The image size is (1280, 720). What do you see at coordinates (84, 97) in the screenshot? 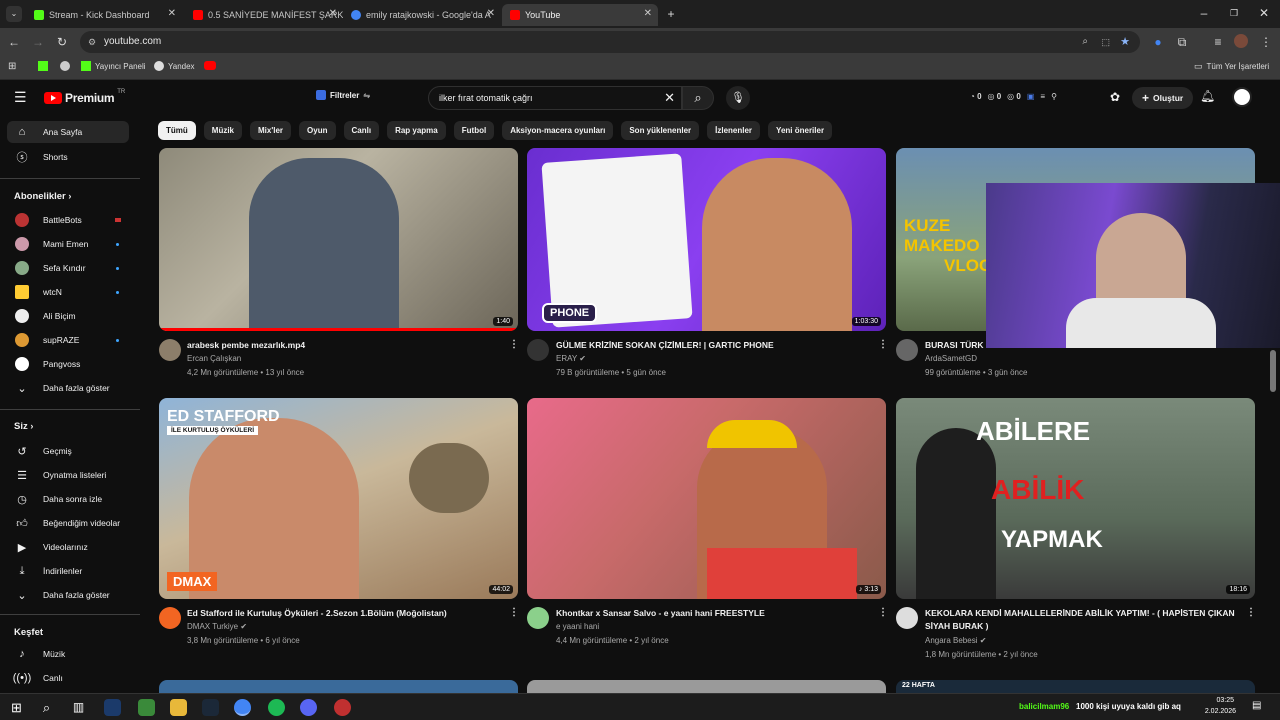
I see `youtube-logo: Premium TR` at bounding box center [84, 97].